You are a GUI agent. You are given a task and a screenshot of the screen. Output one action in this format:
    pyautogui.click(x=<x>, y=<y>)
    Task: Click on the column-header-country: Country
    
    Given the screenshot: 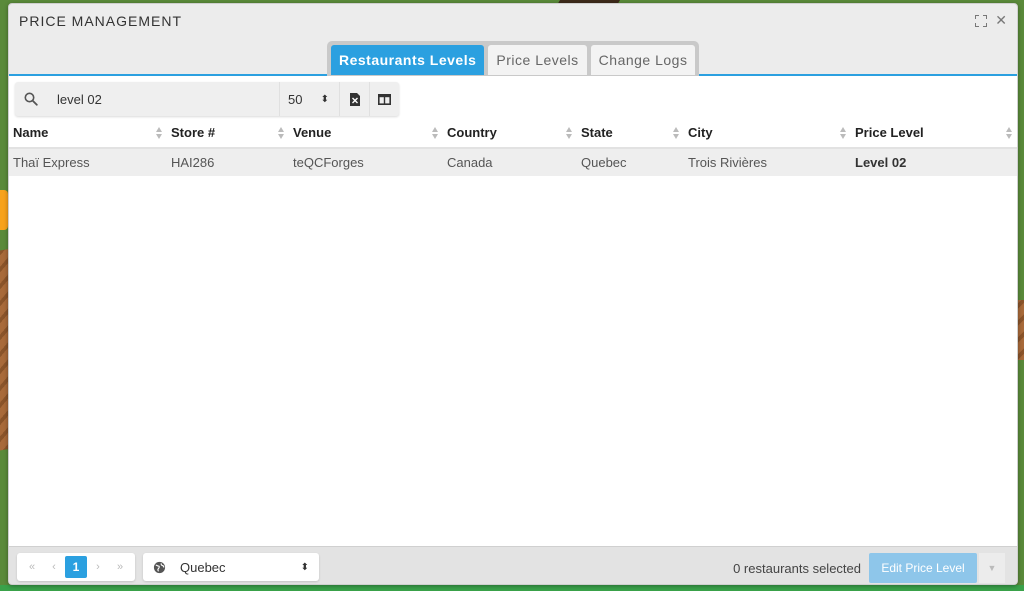 What is the action you would take?
    pyautogui.click(x=510, y=133)
    